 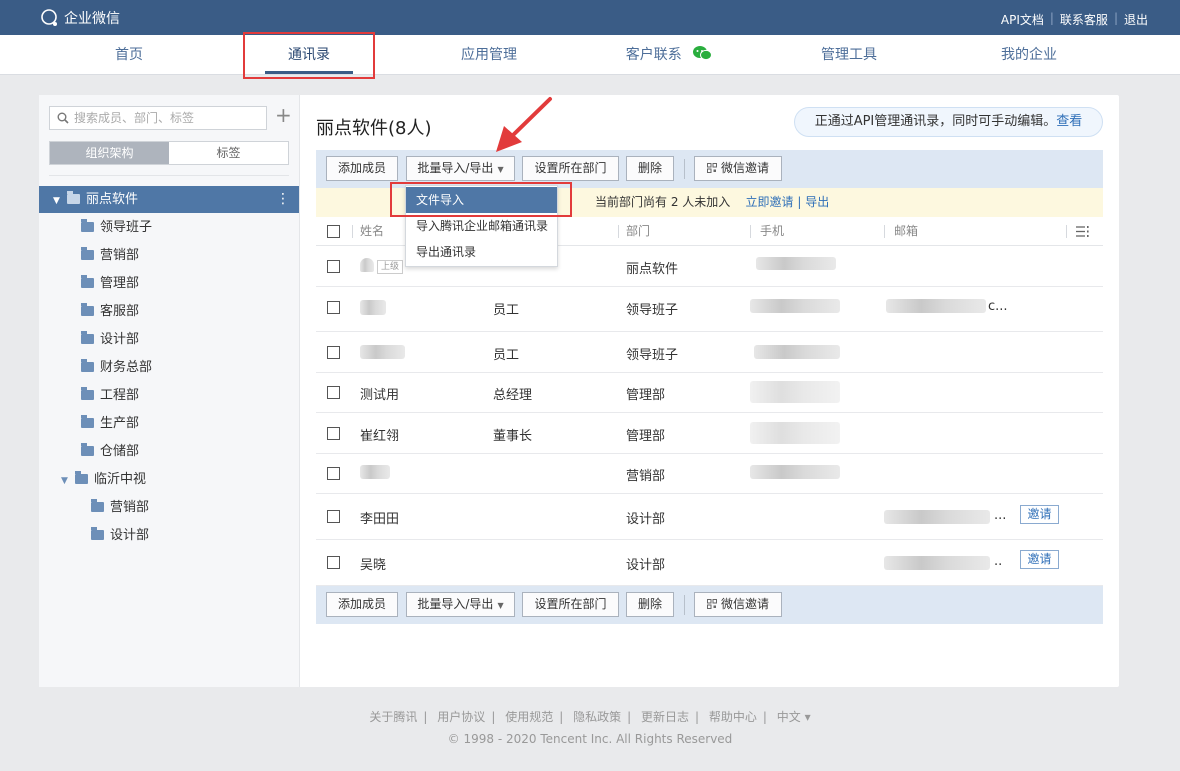 I want to click on footer-link: 关于腾讯, so click(x=393, y=716).